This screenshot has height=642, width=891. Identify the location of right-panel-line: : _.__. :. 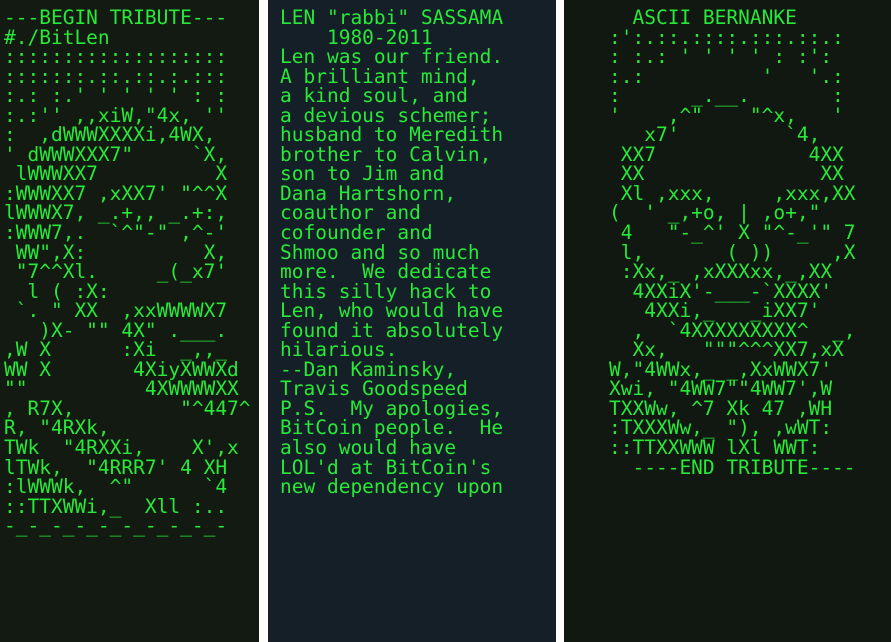
(726, 96).